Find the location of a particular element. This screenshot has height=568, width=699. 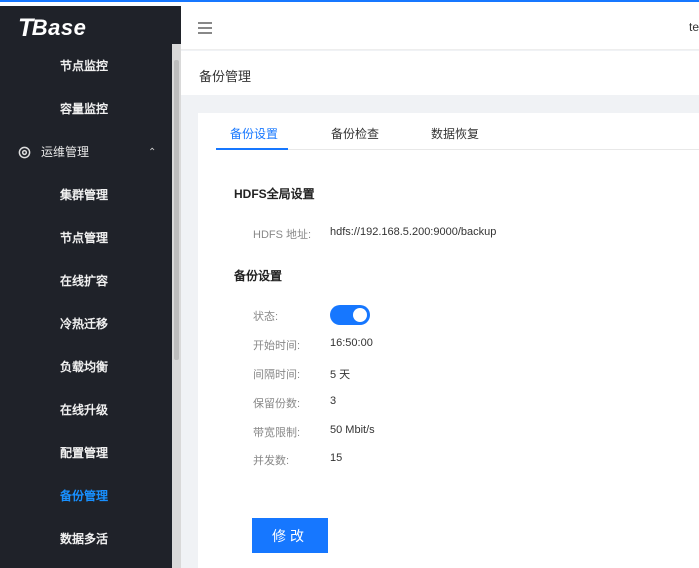

sidebar-group-ops: 运维管理 ⌃ is located at coordinates (86, 152).